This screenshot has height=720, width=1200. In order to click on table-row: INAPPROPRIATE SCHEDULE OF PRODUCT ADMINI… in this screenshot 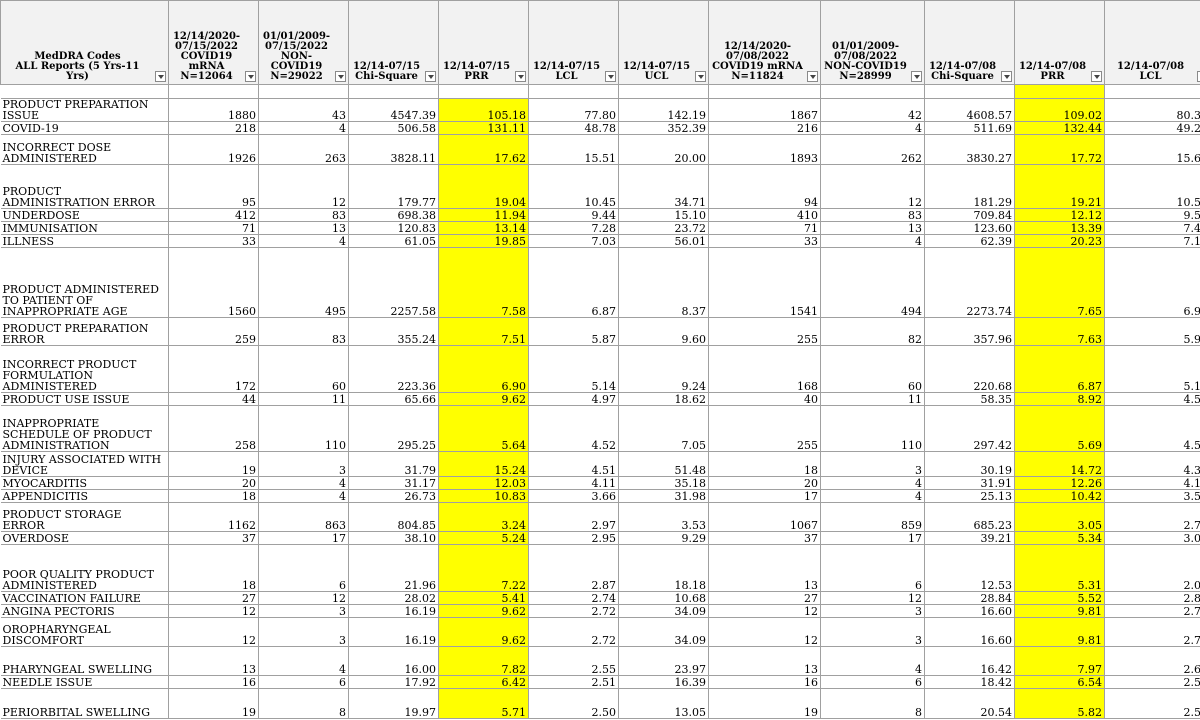, I will do `click(600, 428)`.